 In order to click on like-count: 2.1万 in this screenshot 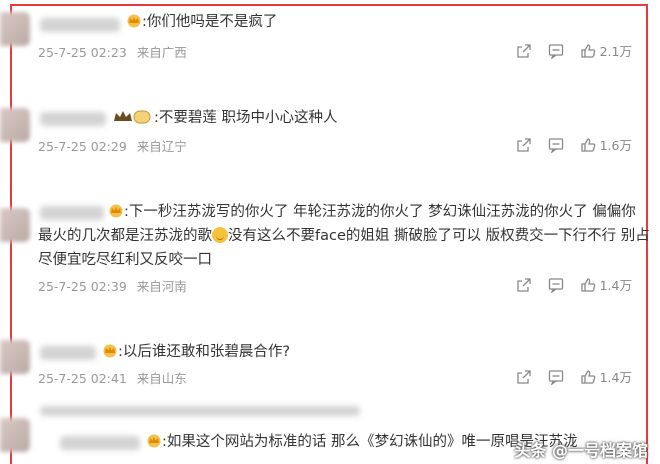, I will do `click(615, 51)`.